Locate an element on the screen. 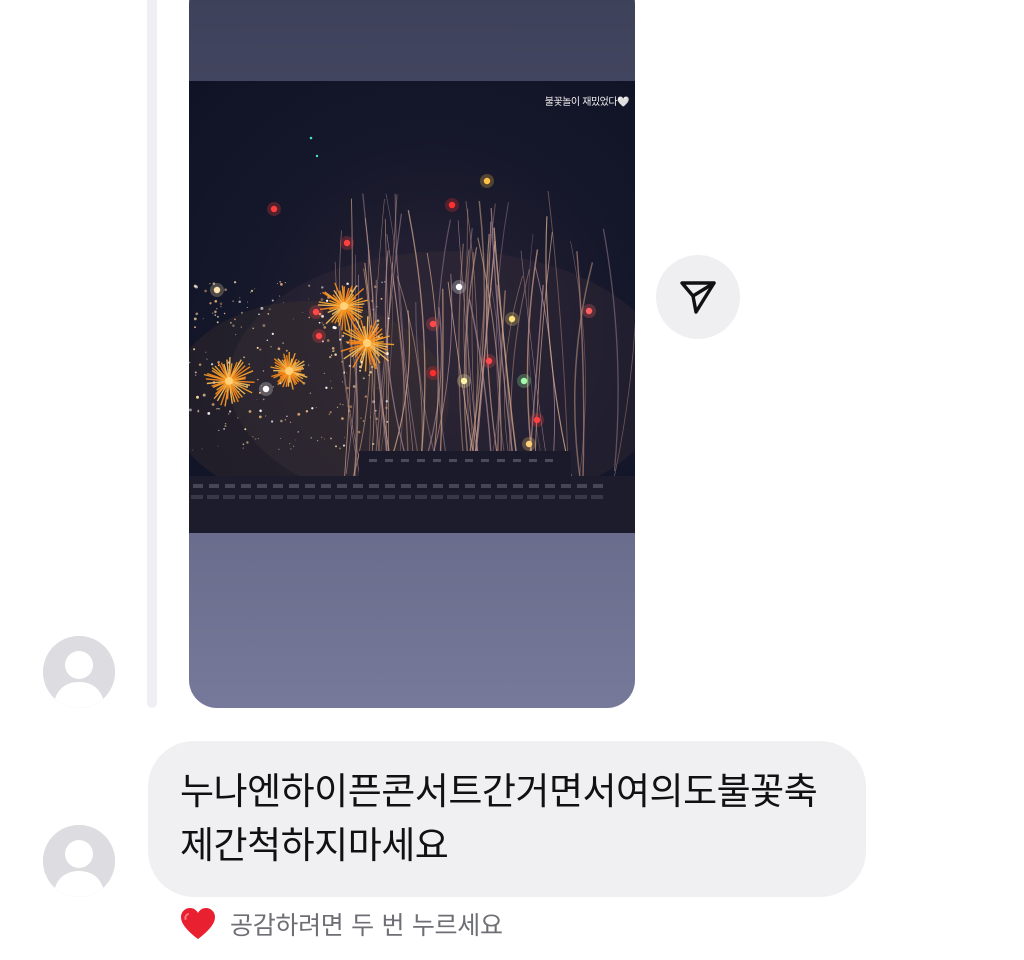 The width and height of the screenshot is (1024, 960). like-hint: 공감하려면 두 번 누르세요 is located at coordinates (341, 924).